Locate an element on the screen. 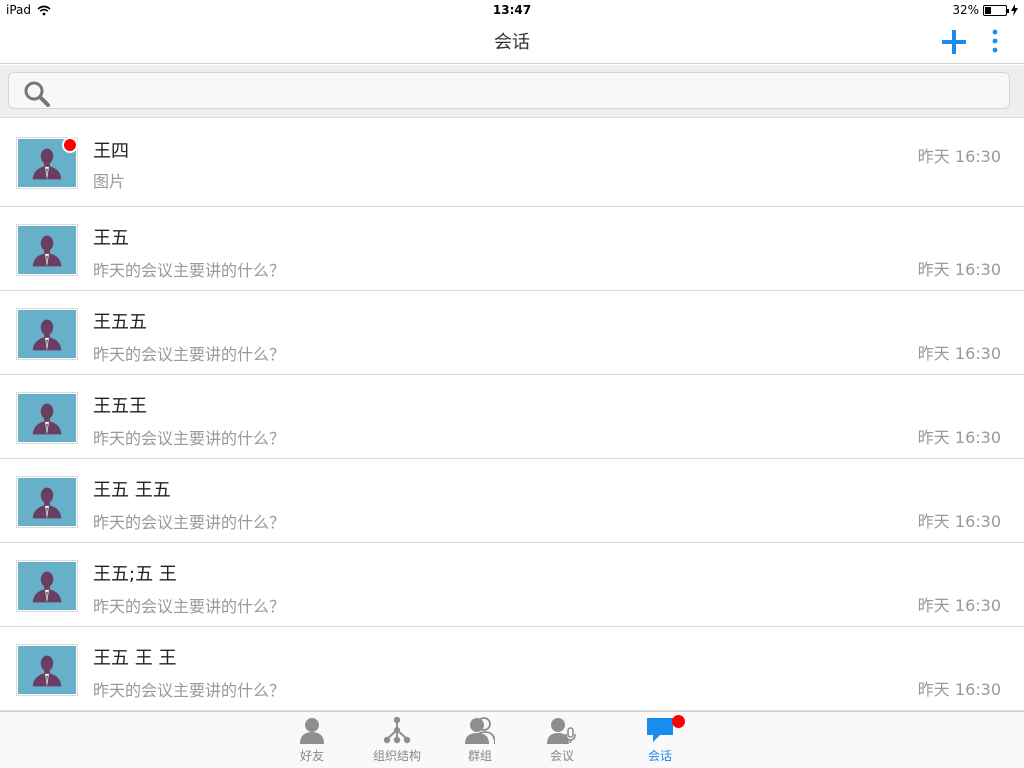 The image size is (1024, 768). tab-conversations: 会话 is located at coordinates (660, 740).